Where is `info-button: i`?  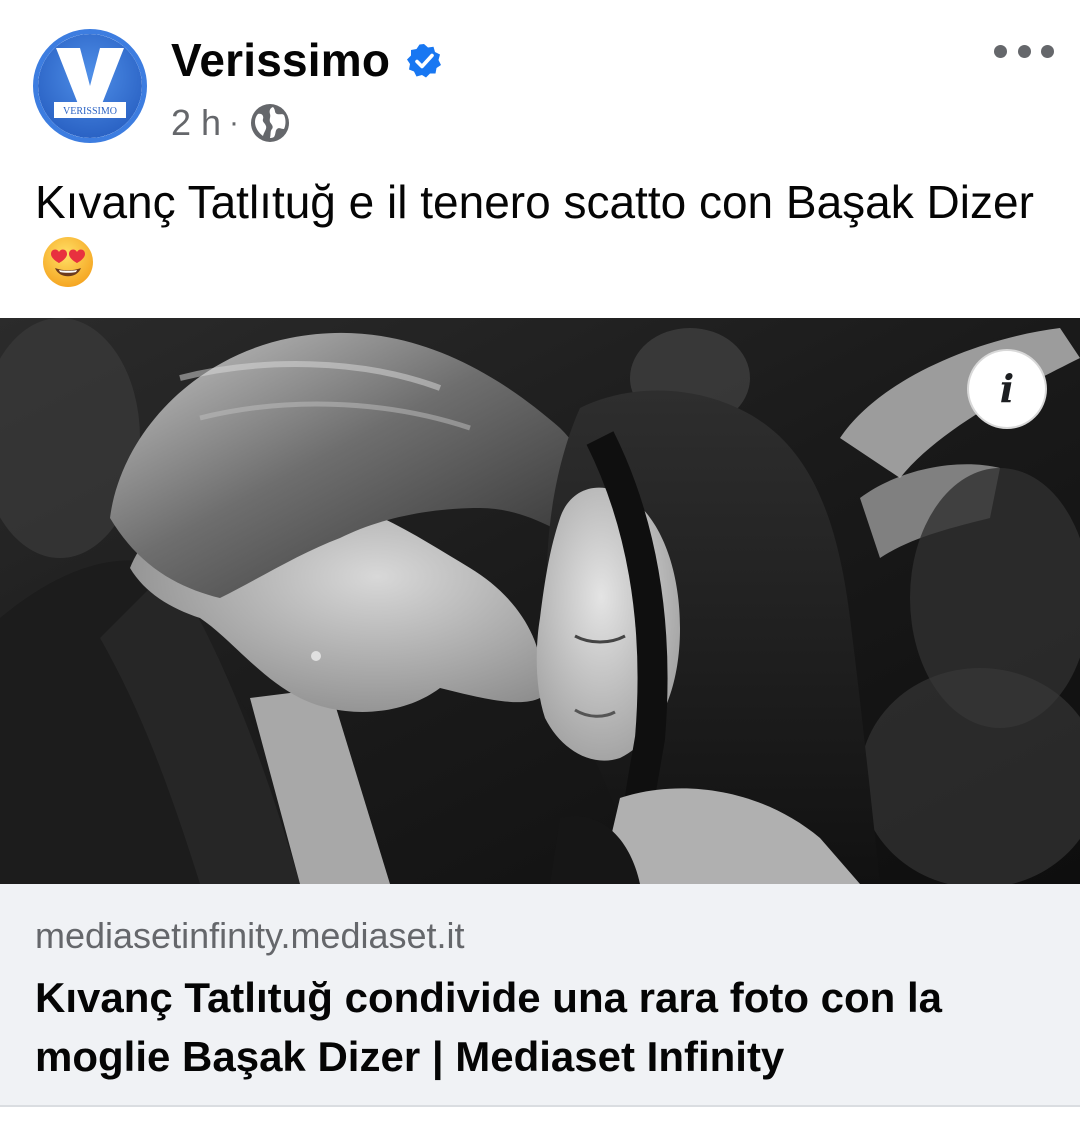
info-button: i is located at coordinates (1007, 389).